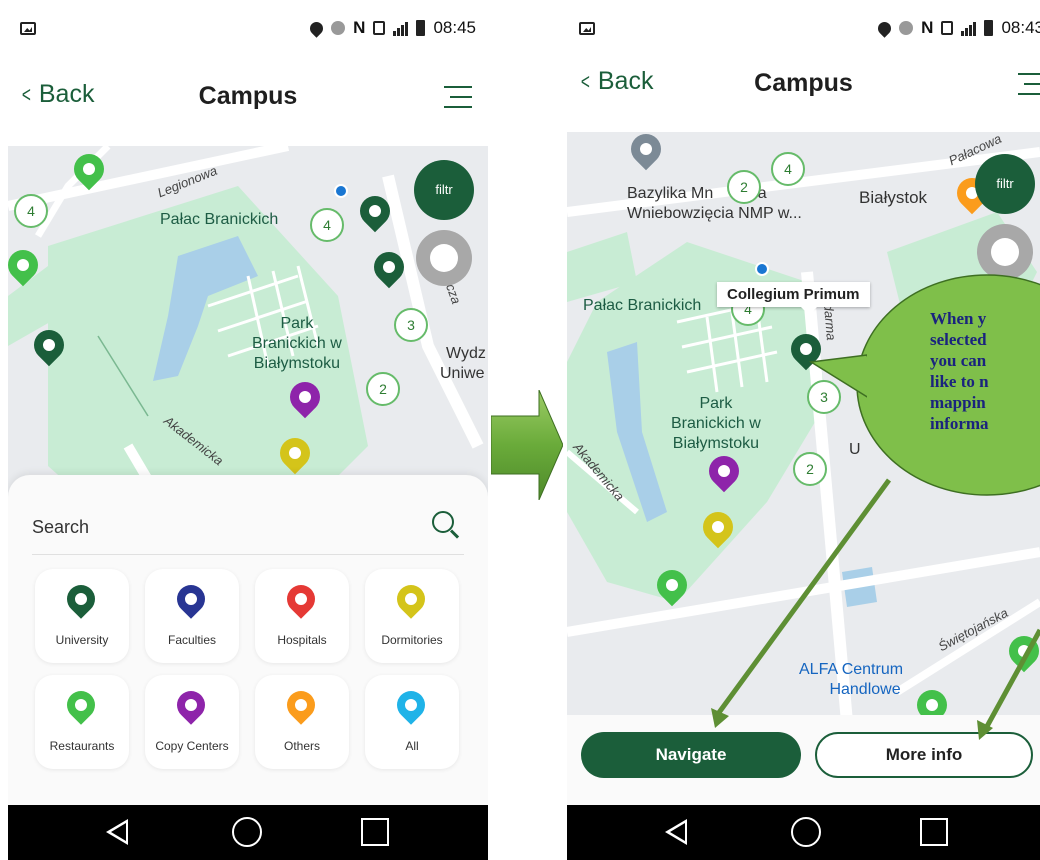 The width and height of the screenshot is (1040, 860). I want to click on category-restaurants: Restaurants, so click(82, 722).